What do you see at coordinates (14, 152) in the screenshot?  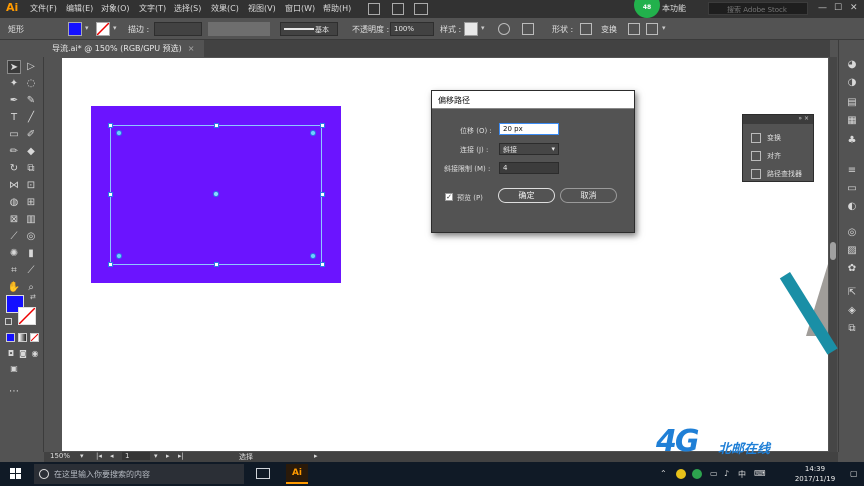 I see `shaper-tool-icon: ✏` at bounding box center [14, 152].